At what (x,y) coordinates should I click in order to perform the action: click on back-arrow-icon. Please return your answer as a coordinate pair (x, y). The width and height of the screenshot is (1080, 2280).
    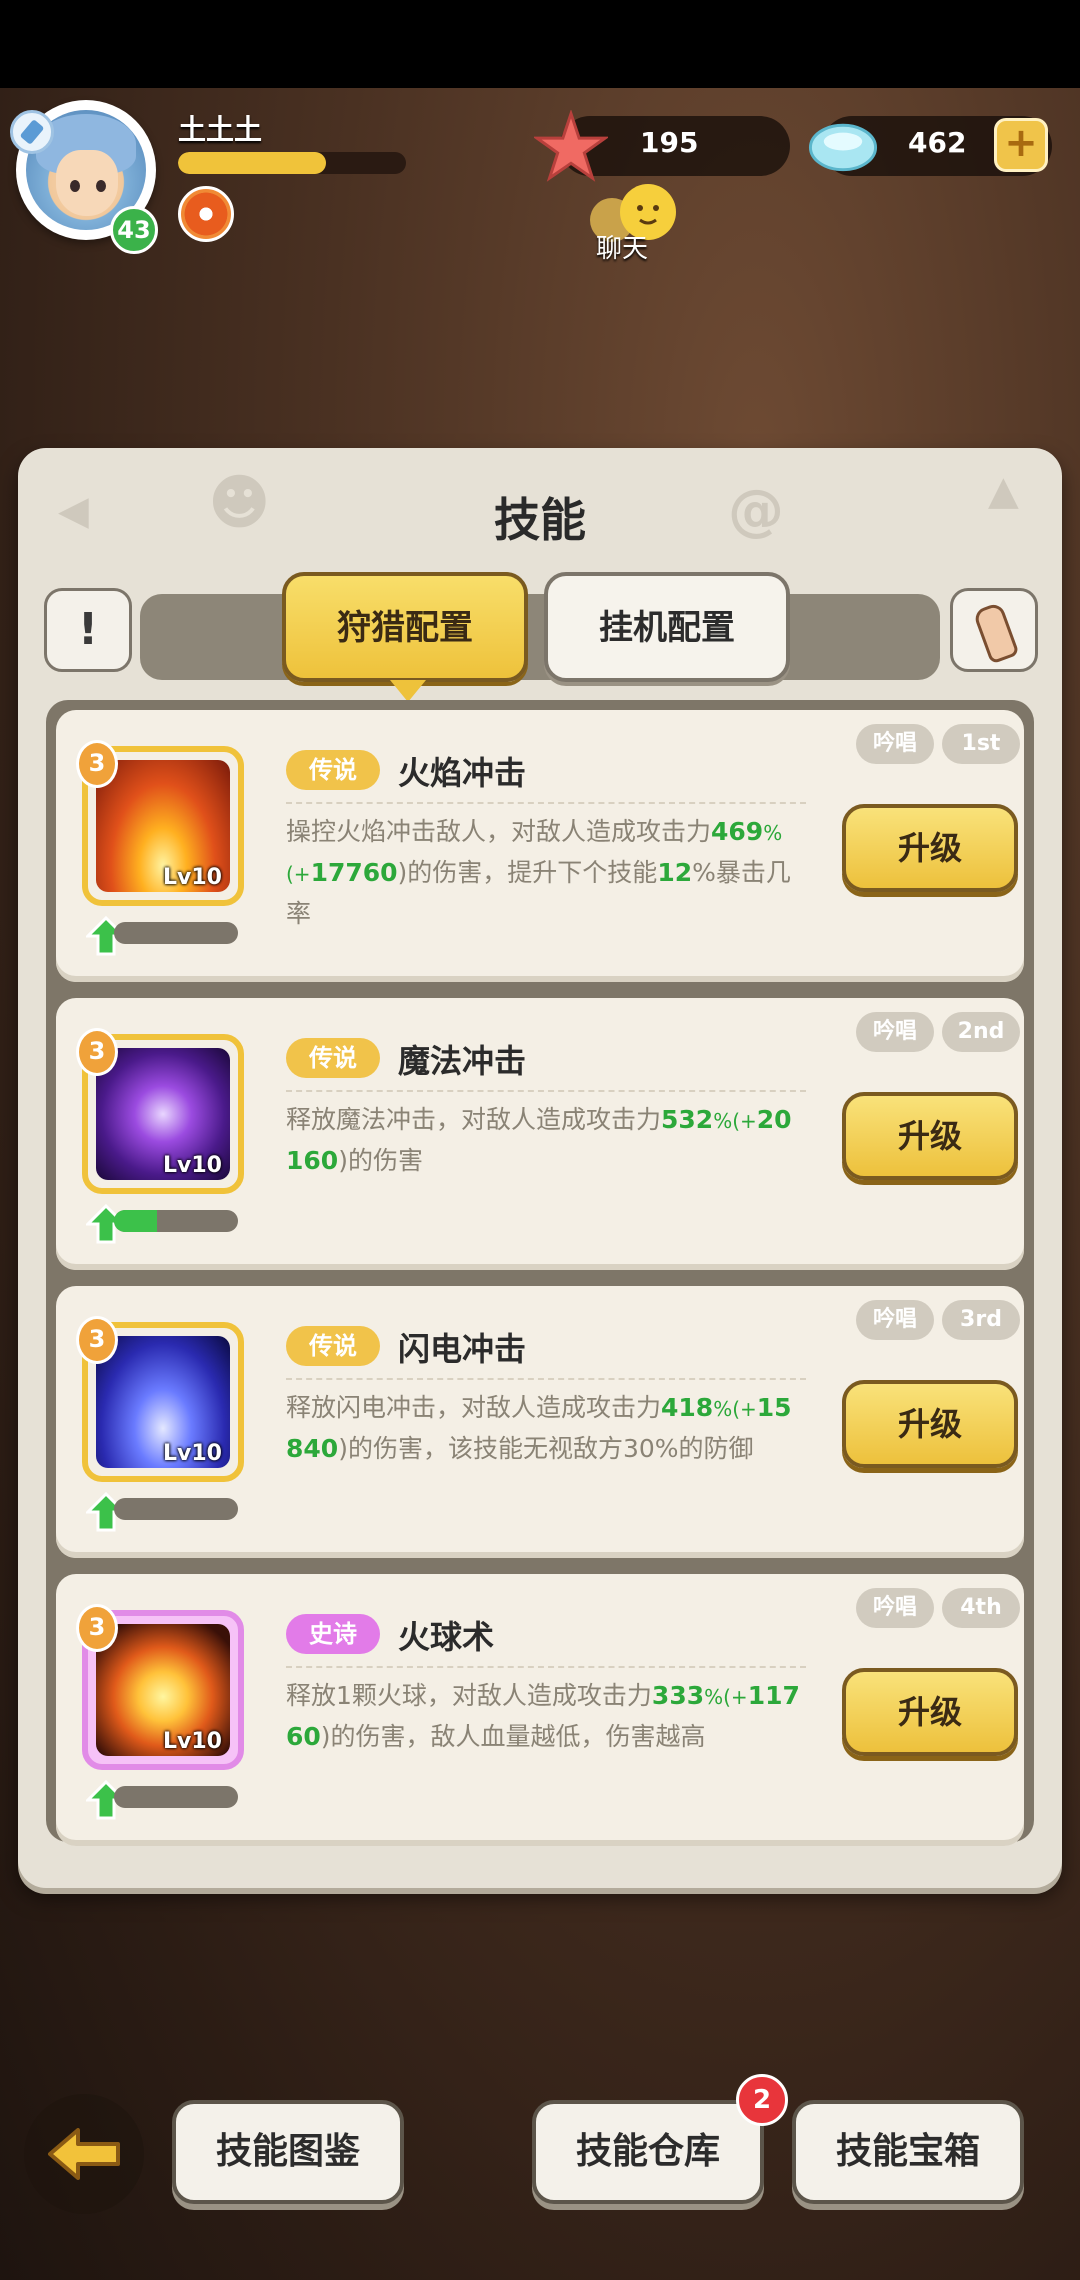
    Looking at the image, I should click on (84, 2154).